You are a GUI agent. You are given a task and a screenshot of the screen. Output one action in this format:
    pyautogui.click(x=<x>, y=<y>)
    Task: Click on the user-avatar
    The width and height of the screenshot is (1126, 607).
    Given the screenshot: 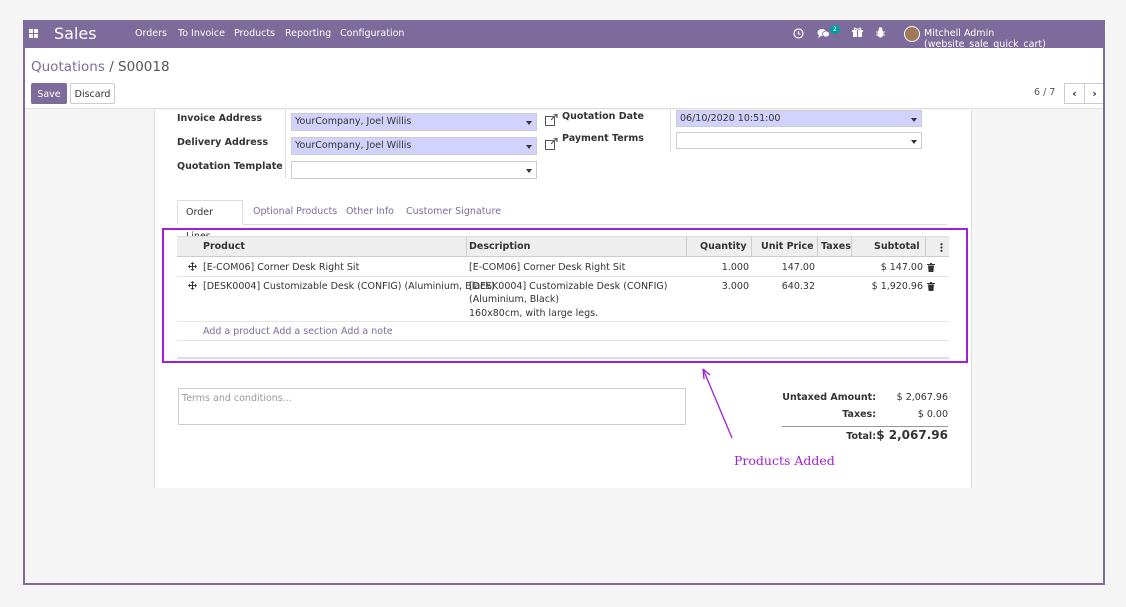 What is the action you would take?
    pyautogui.click(x=912, y=34)
    